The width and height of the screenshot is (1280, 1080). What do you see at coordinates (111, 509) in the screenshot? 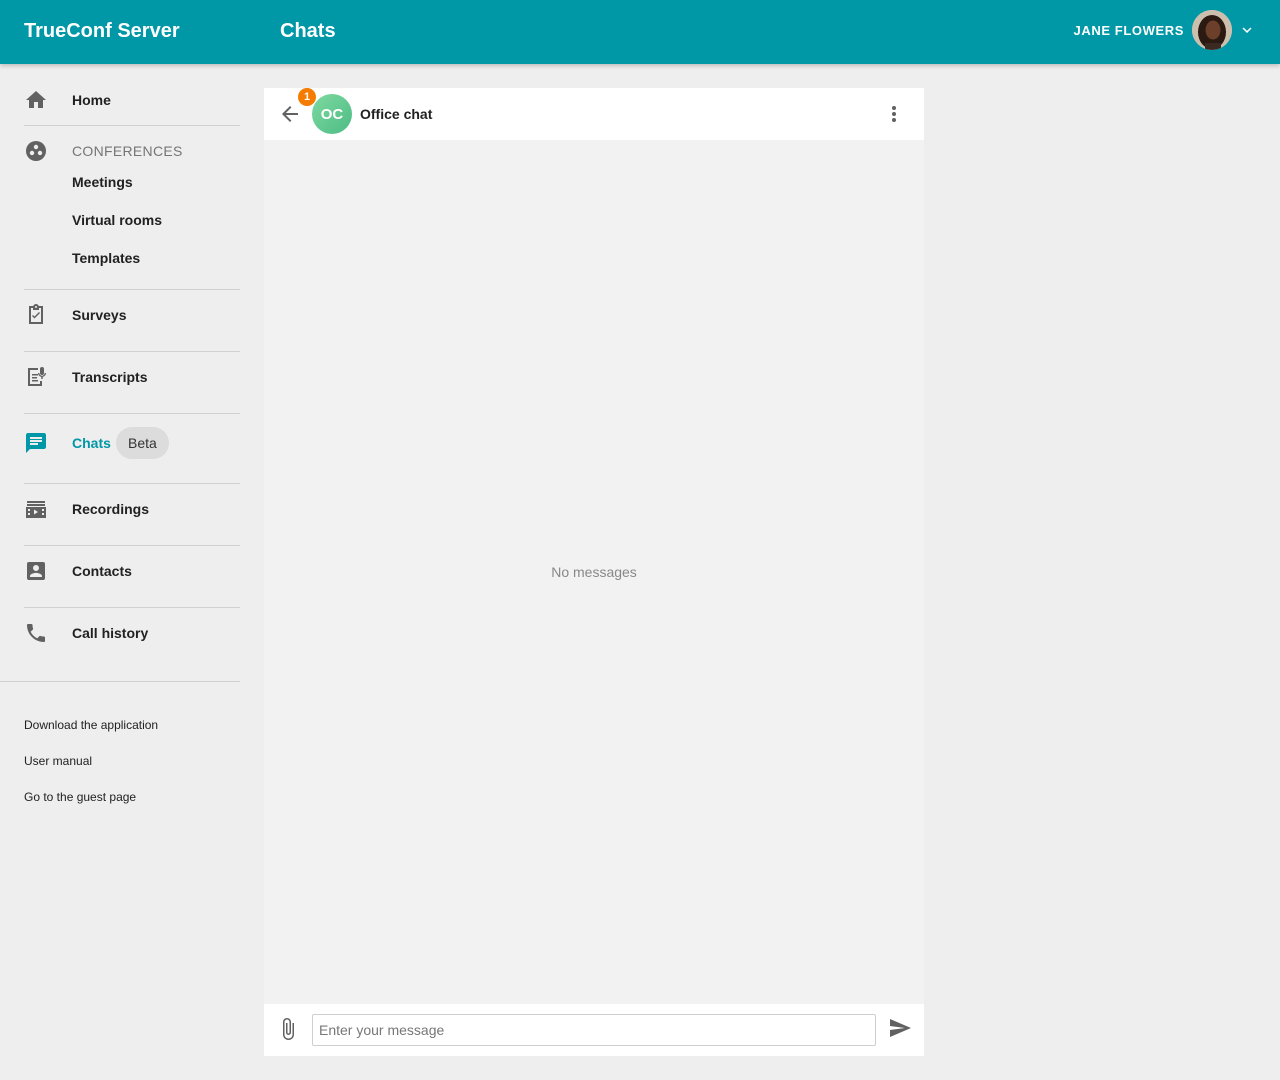
I see `sidebar-item-label: Recordings` at bounding box center [111, 509].